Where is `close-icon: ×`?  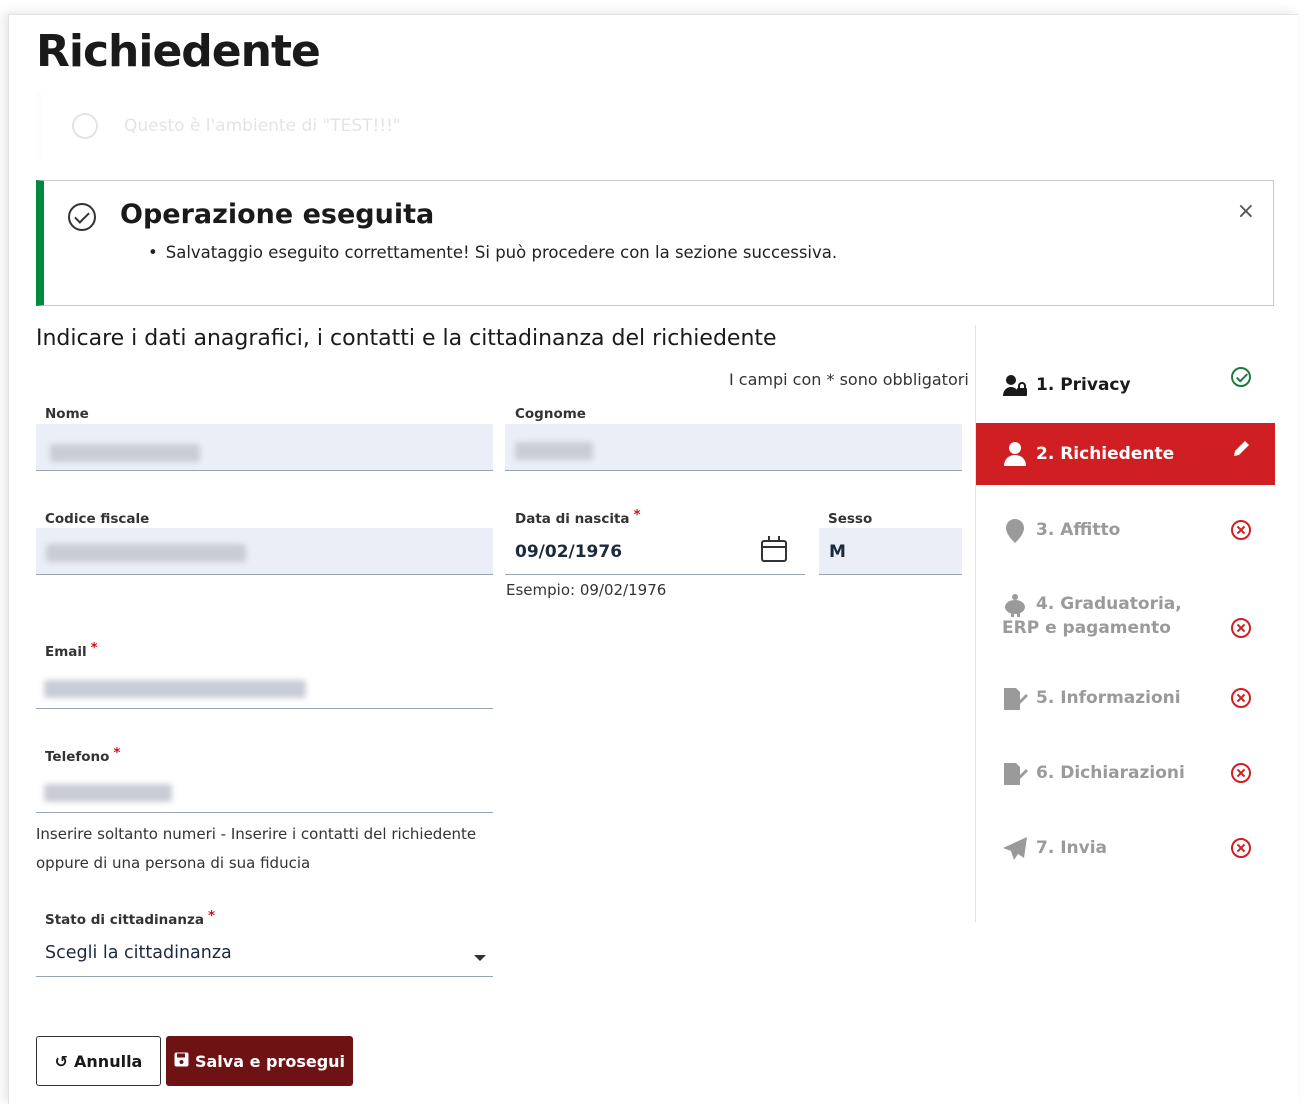 close-icon: × is located at coordinates (1246, 211).